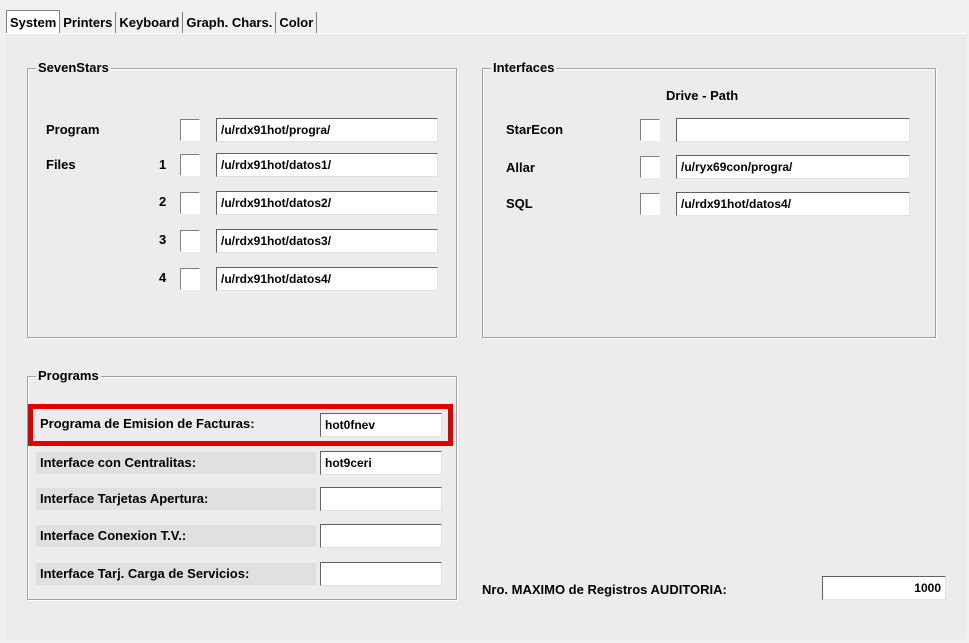 The height and width of the screenshot is (643, 969). Describe the element at coordinates (381, 463) in the screenshot. I see `interface-centralitas-field: hot9ceri` at that location.